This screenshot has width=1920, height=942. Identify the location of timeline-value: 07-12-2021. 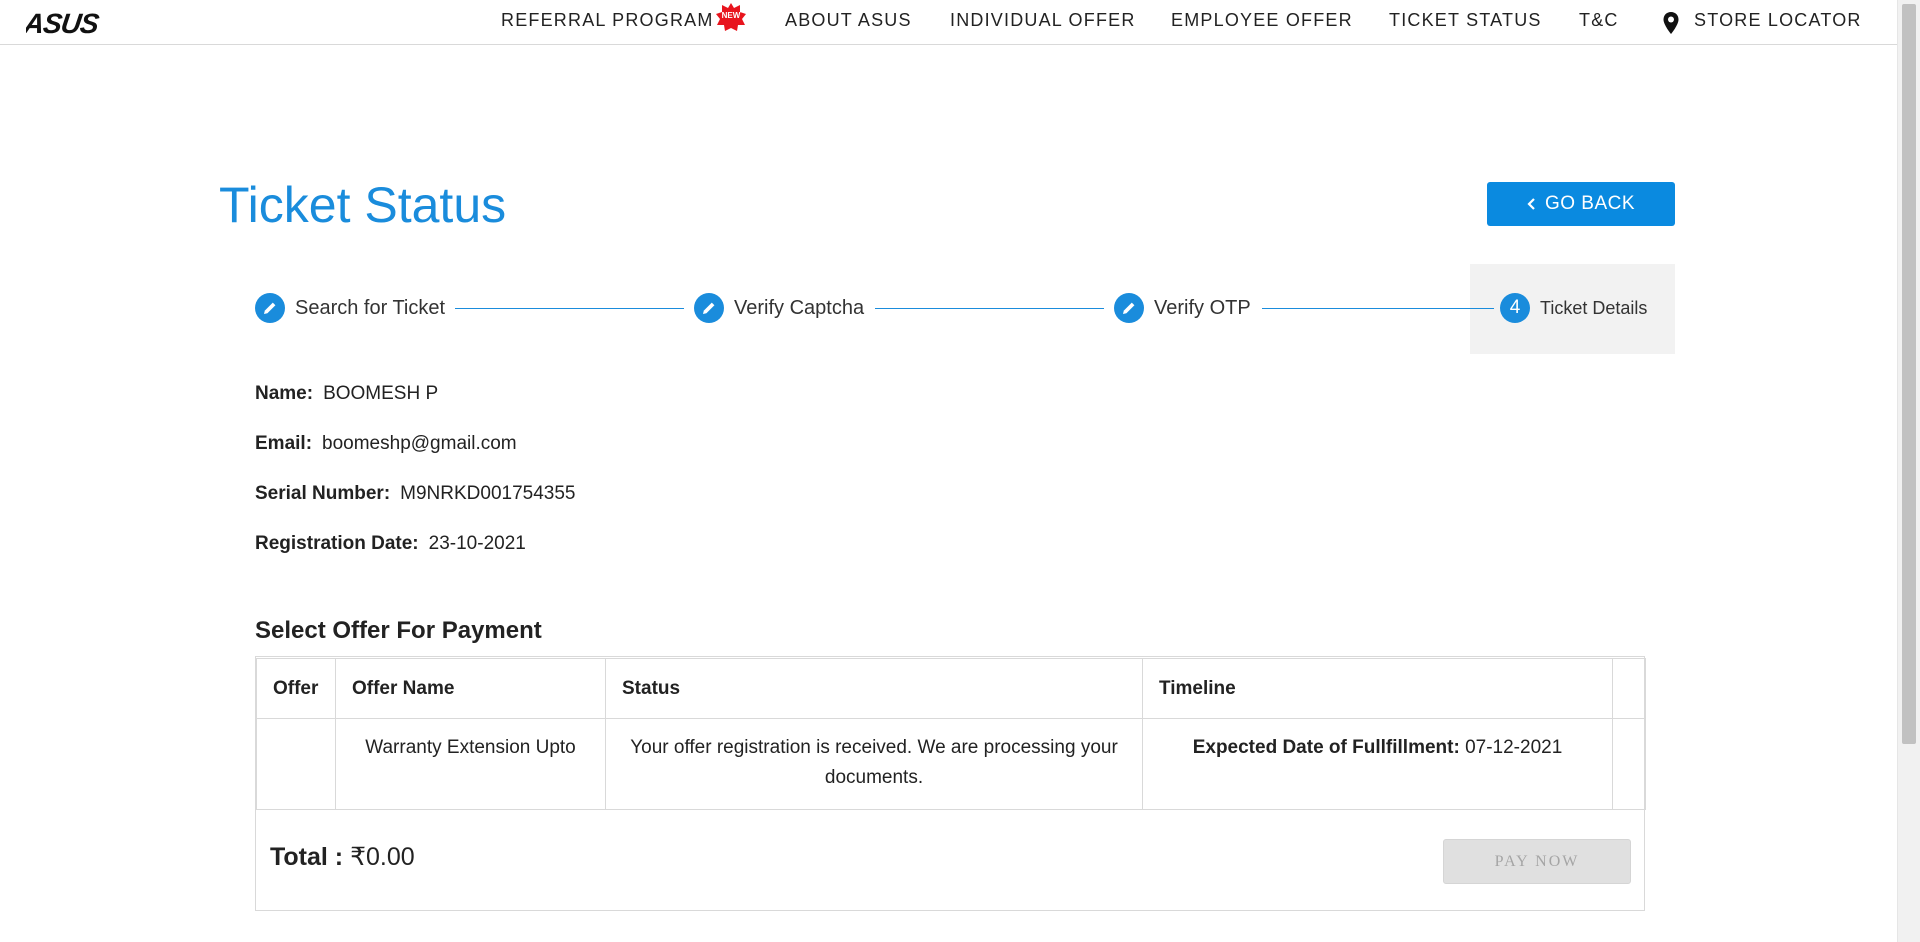
(1514, 747).